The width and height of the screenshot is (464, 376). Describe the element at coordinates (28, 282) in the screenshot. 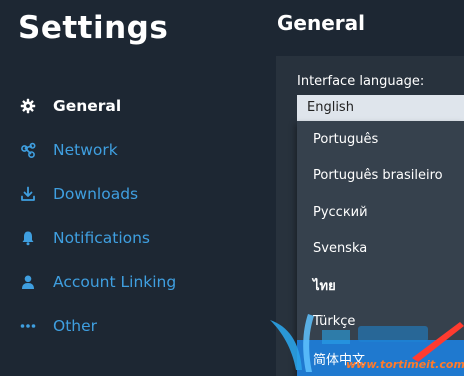

I see `person-icon` at that location.